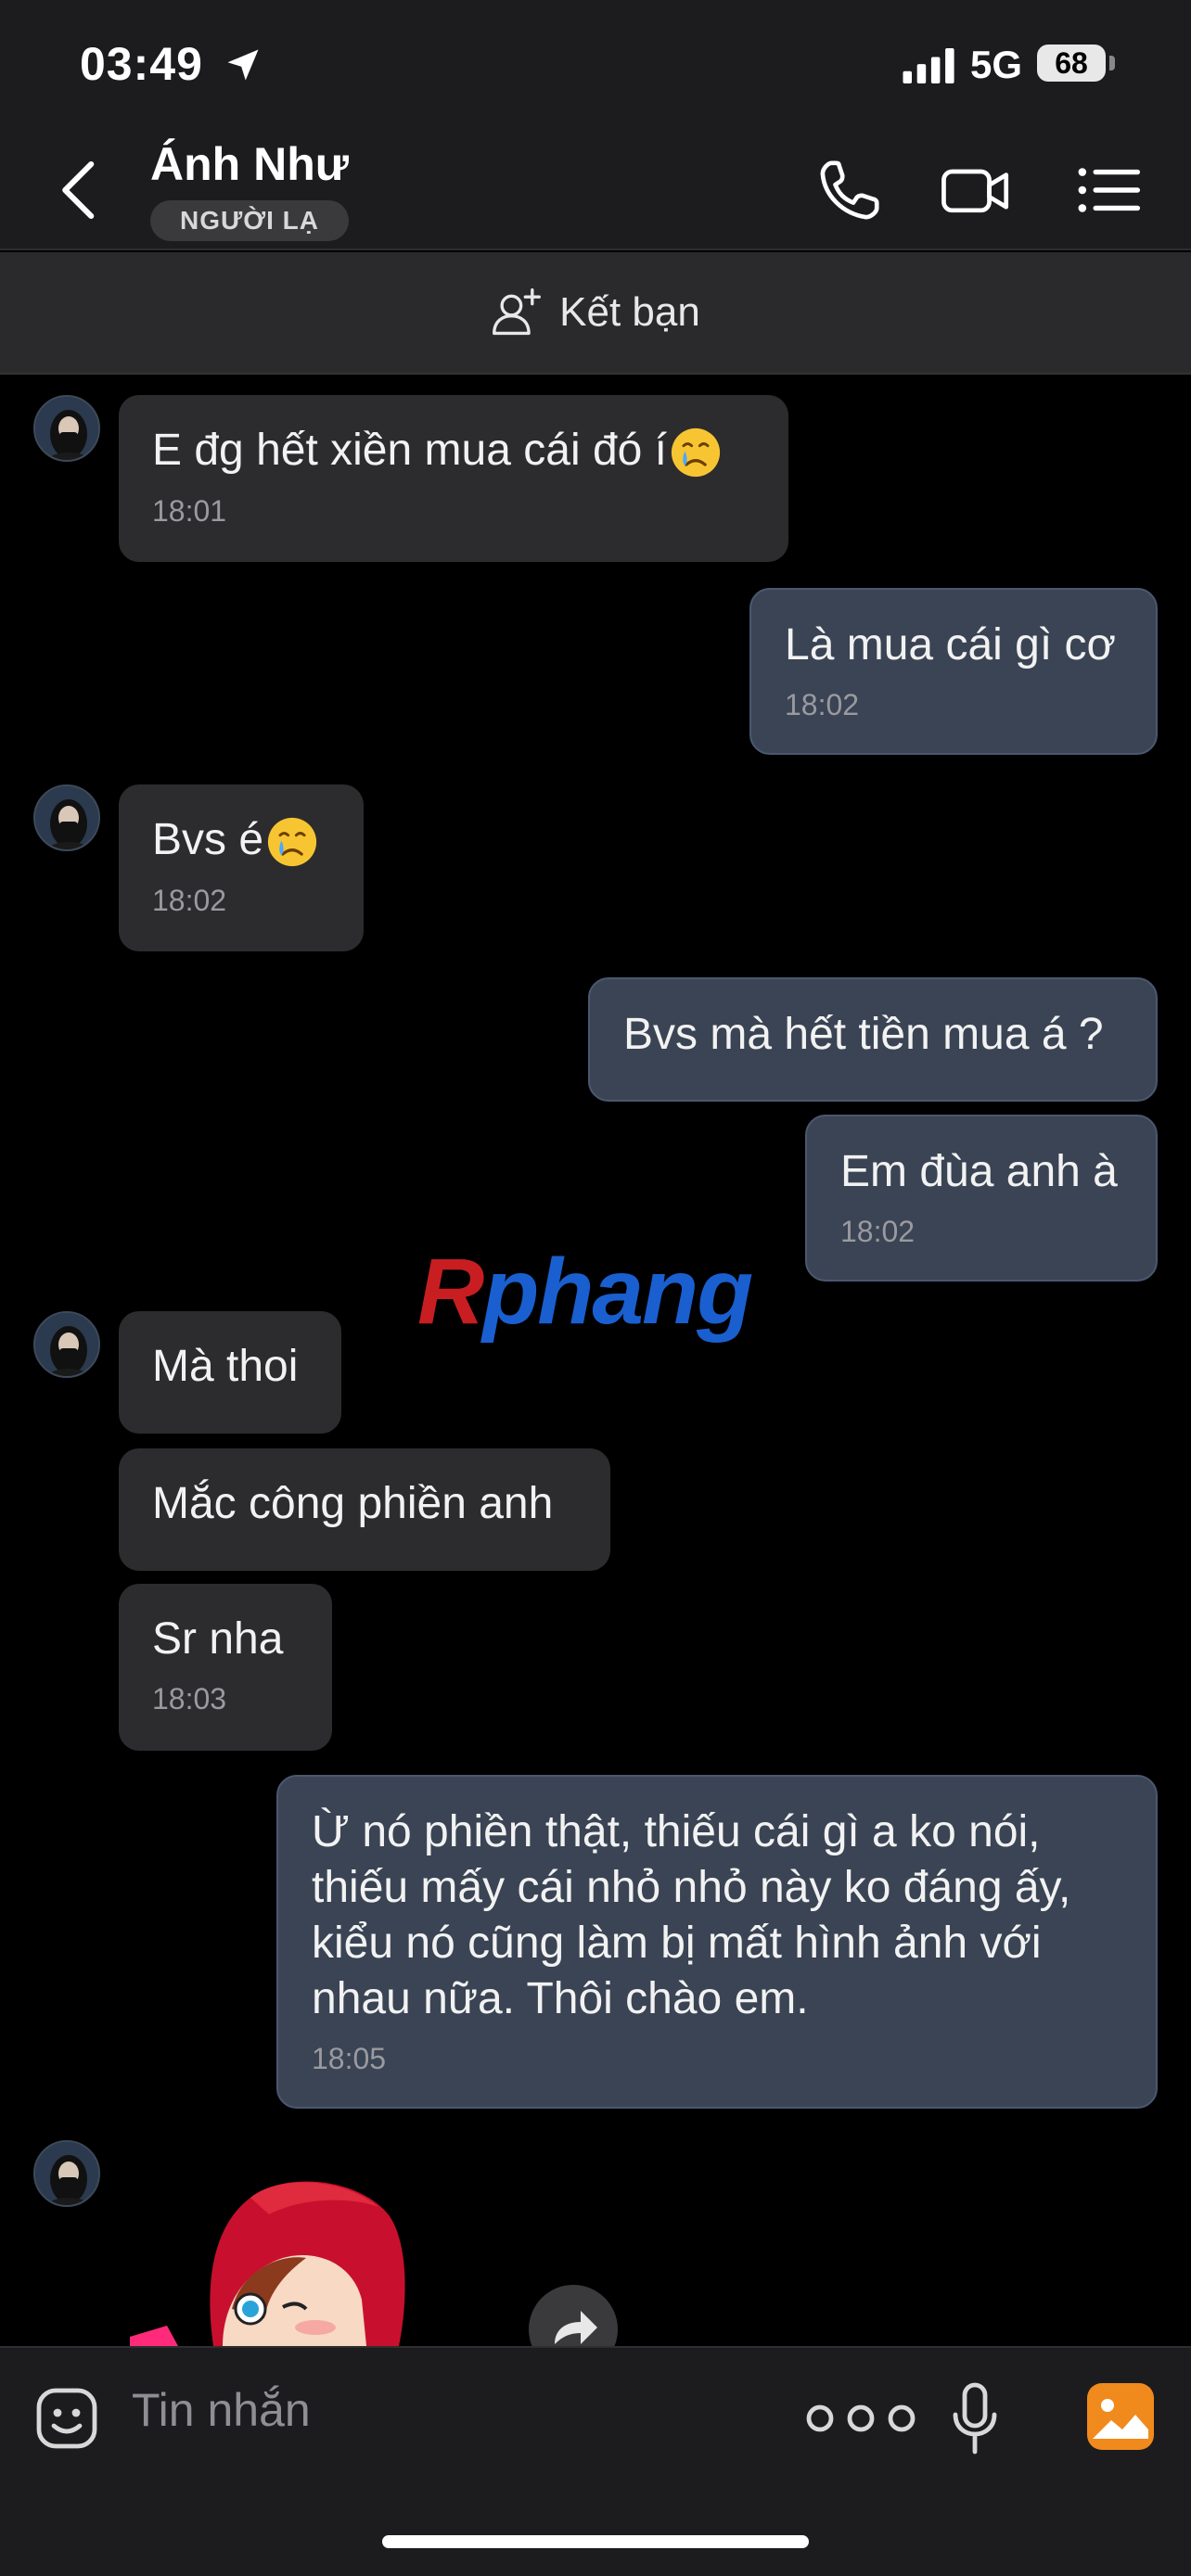  Describe the element at coordinates (595, 2541) in the screenshot. I see `home-indicator` at that location.